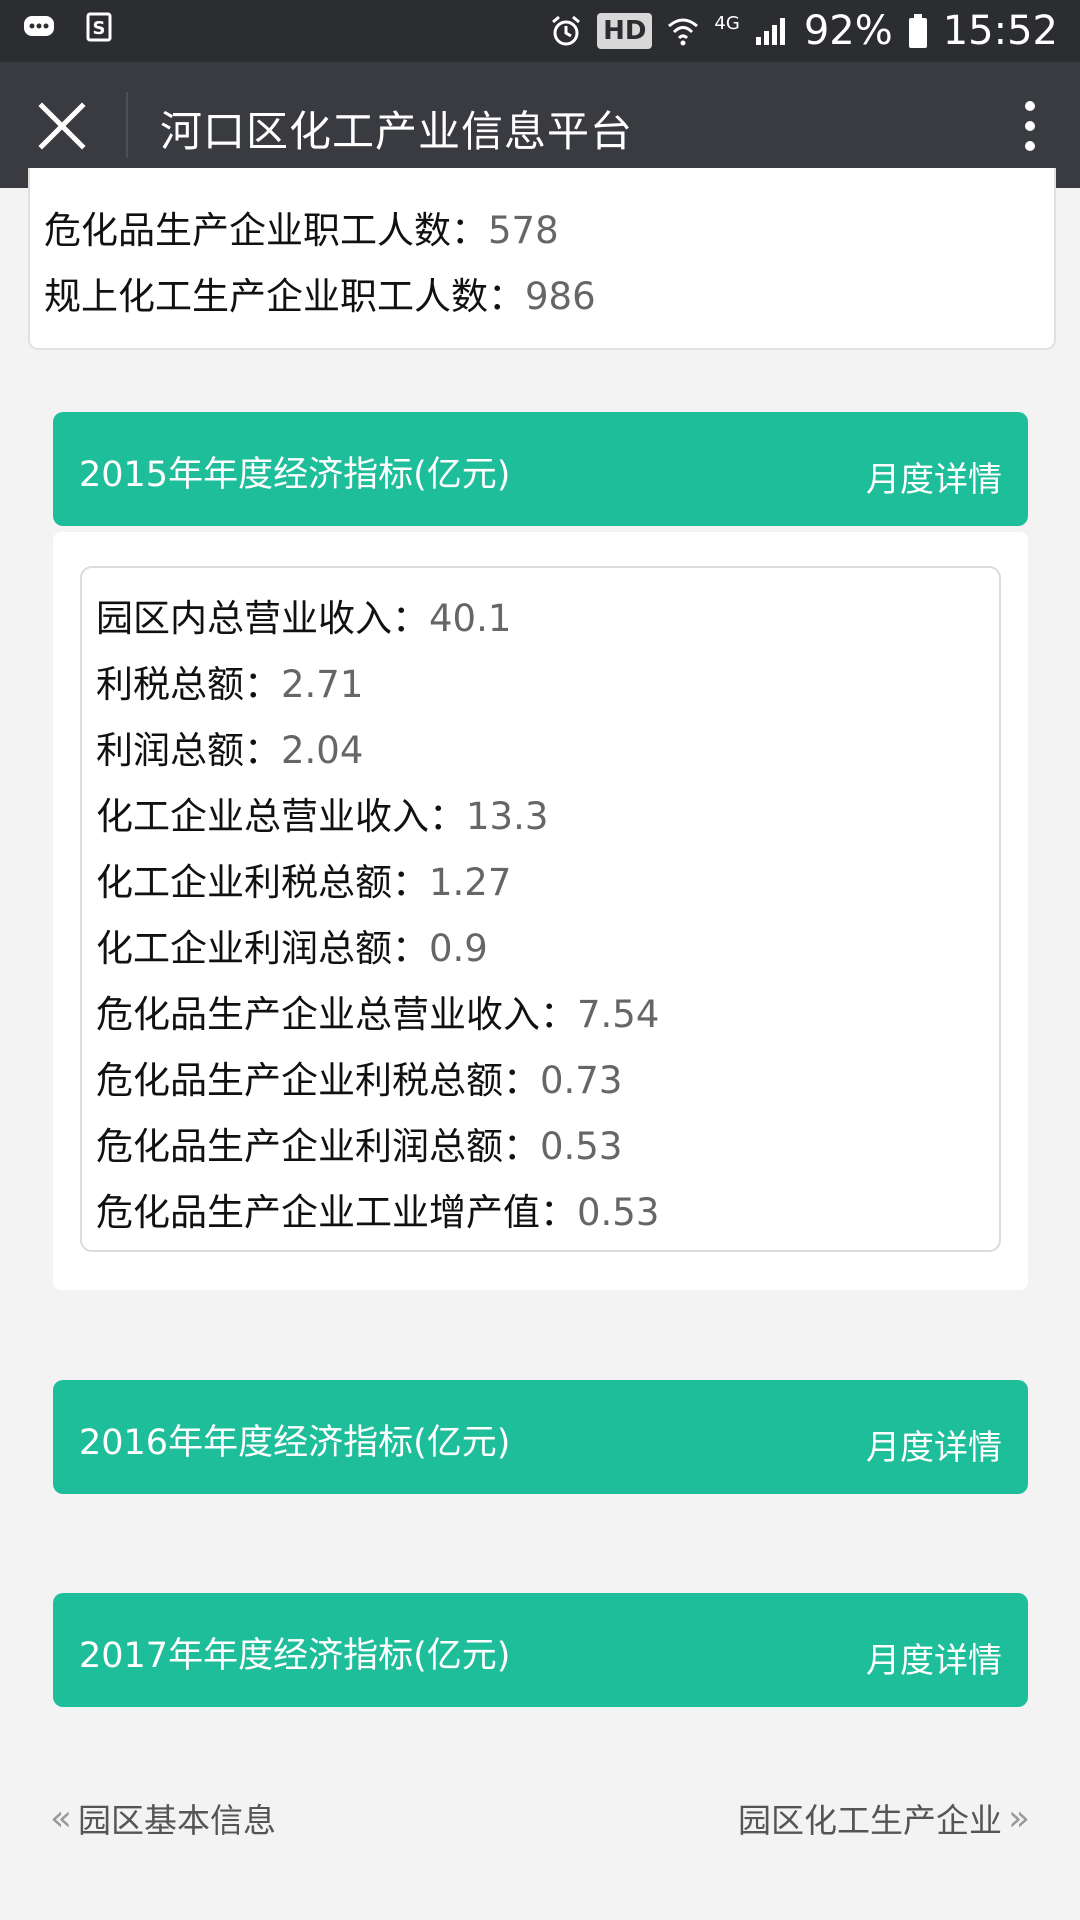 The image size is (1080, 1920). What do you see at coordinates (560, 296) in the screenshot?
I see `info-value: 986` at bounding box center [560, 296].